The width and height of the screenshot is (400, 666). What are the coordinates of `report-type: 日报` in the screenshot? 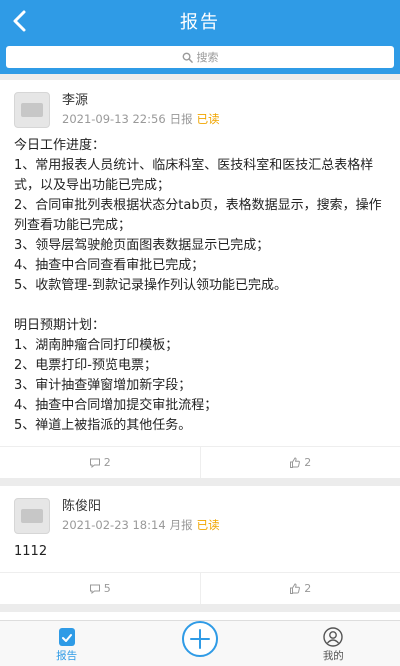 It's located at (181, 119).